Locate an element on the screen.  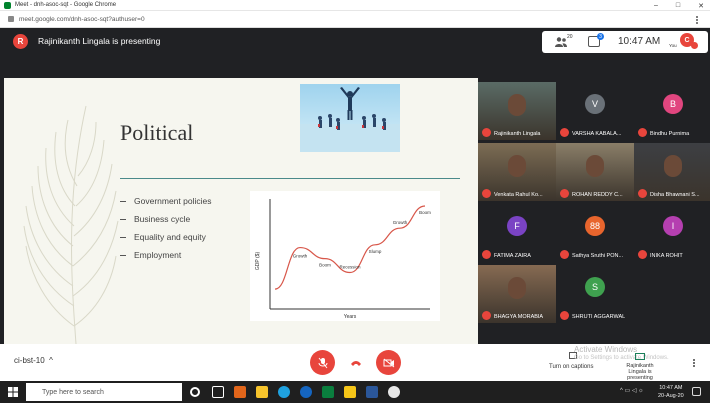
participant-name: Bindhu Purnima is located at coordinates (670, 134).